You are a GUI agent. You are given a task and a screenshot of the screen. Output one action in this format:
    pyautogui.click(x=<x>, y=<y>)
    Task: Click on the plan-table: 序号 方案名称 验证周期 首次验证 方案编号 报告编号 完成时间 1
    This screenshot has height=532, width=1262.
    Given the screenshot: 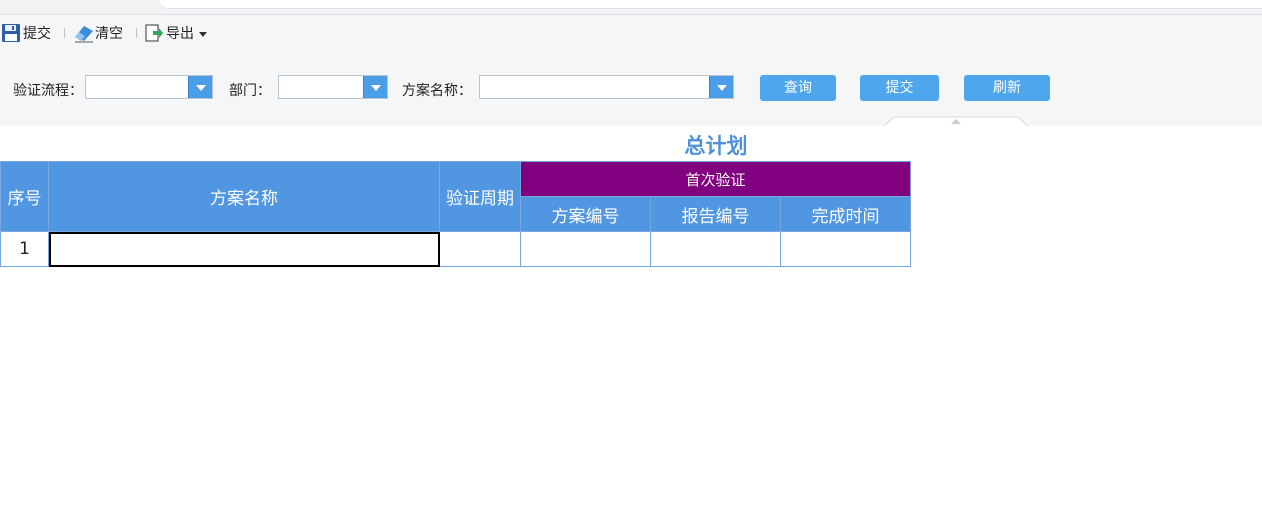 What is the action you would take?
    pyautogui.click(x=455, y=214)
    